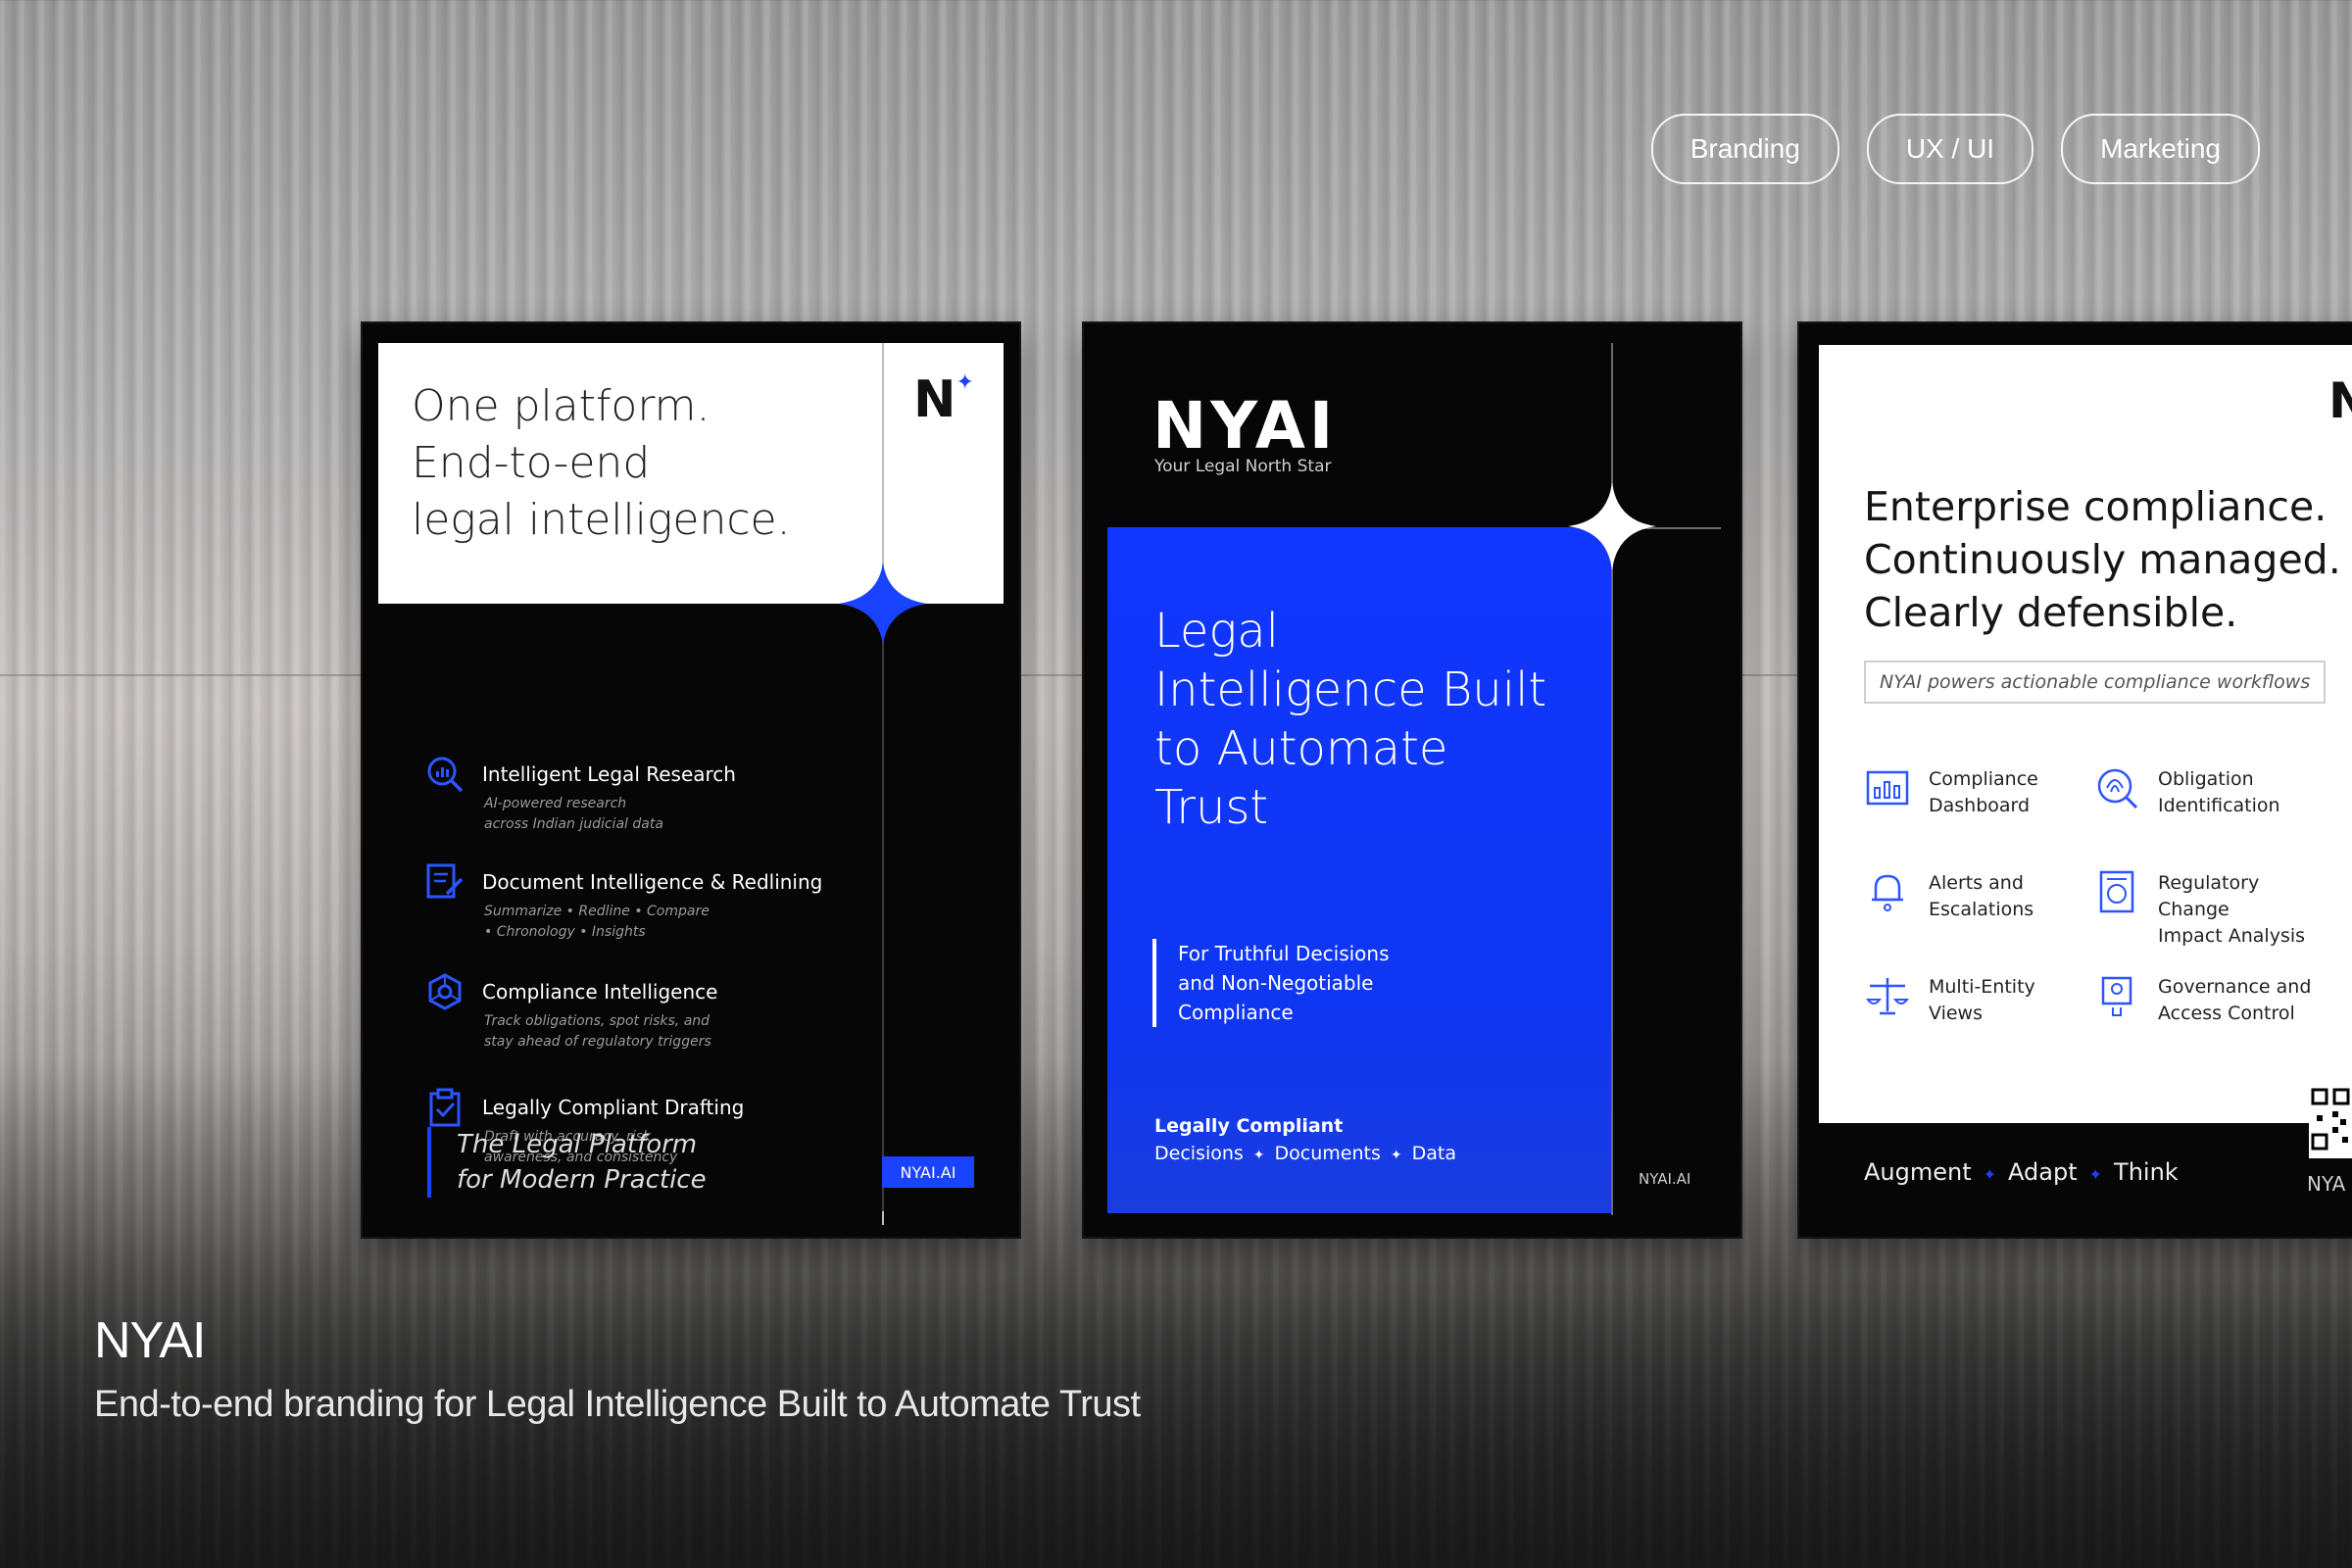  I want to click on tag-branding: Branding, so click(1744, 149).